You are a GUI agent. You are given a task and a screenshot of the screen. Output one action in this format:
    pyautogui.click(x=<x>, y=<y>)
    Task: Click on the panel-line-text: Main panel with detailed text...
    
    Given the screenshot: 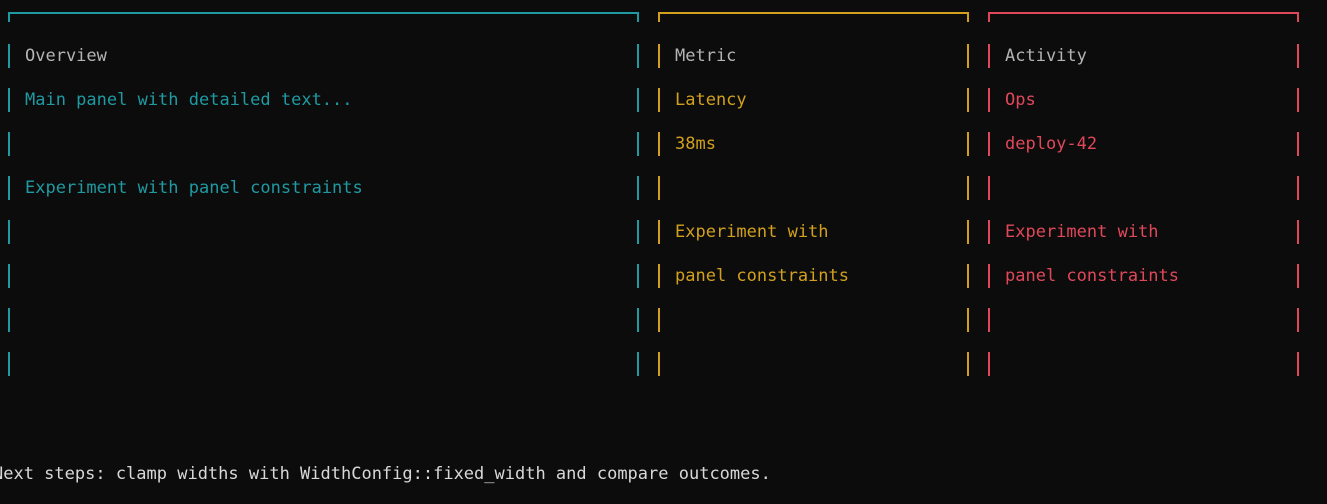 What is the action you would take?
    pyautogui.click(x=189, y=100)
    